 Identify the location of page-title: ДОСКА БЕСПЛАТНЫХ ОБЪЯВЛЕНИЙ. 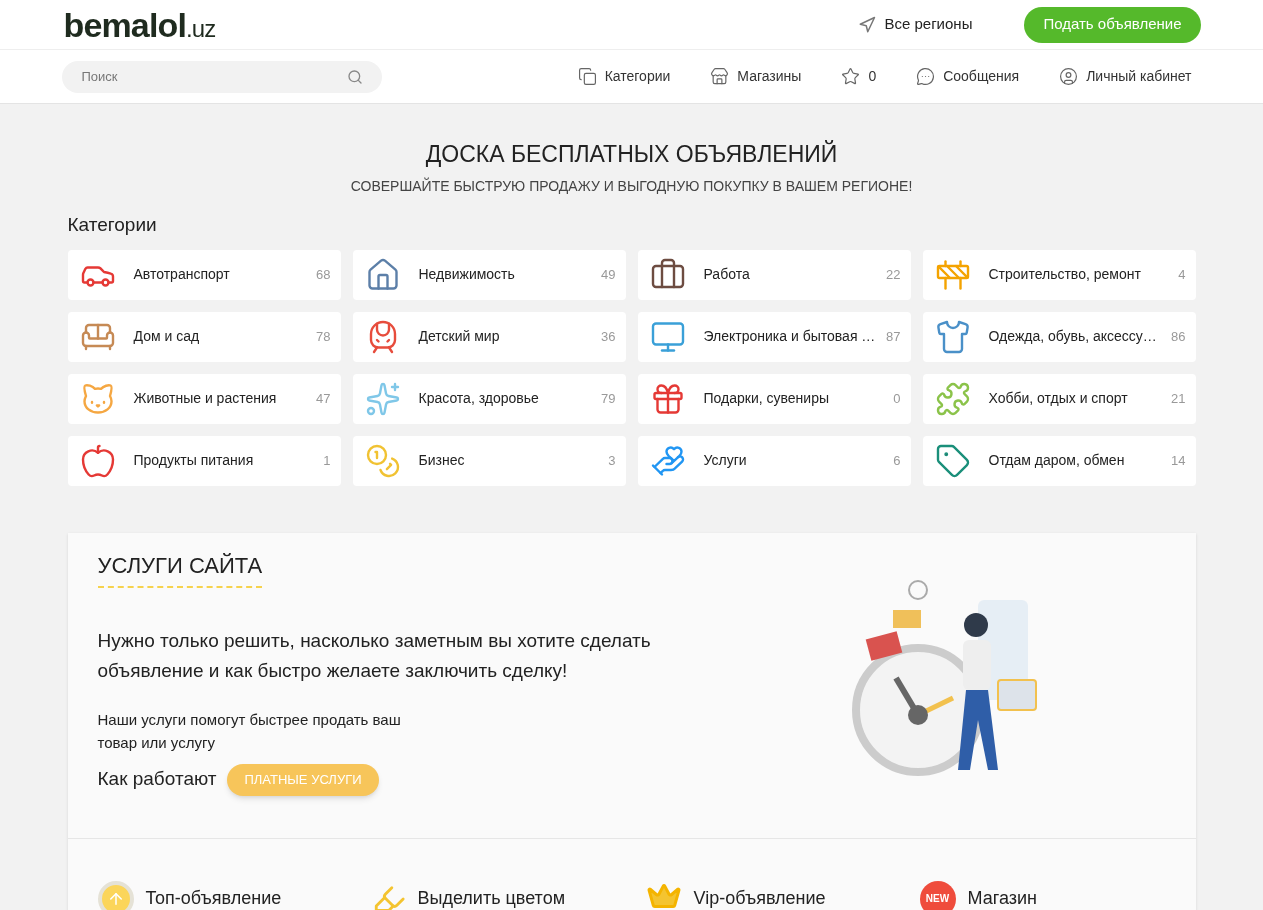
(631, 154).